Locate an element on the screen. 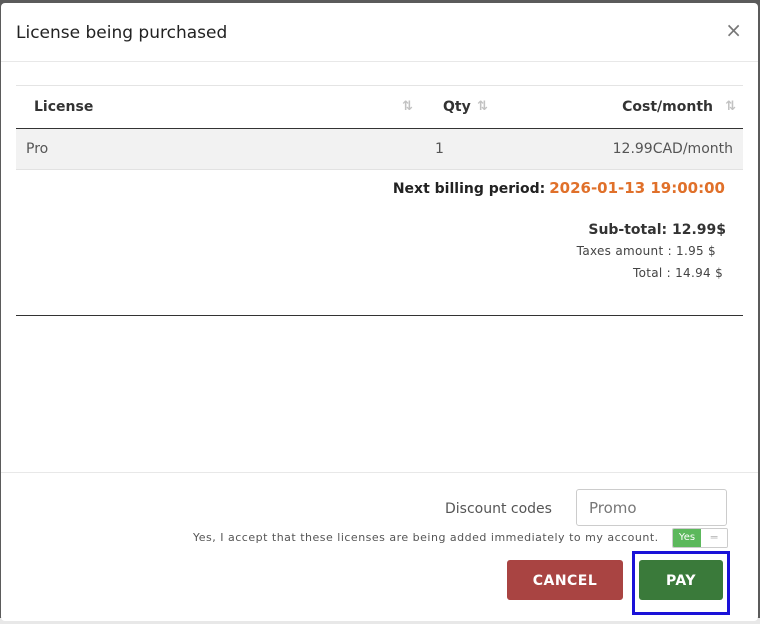  cell-cost: 12.99CAD/month is located at coordinates (672, 149).